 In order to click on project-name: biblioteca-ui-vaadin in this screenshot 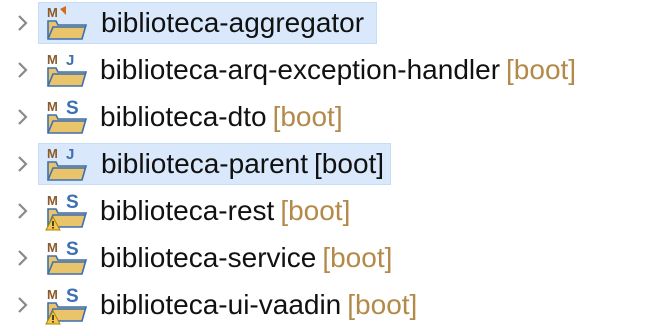, I will do `click(221, 304)`.